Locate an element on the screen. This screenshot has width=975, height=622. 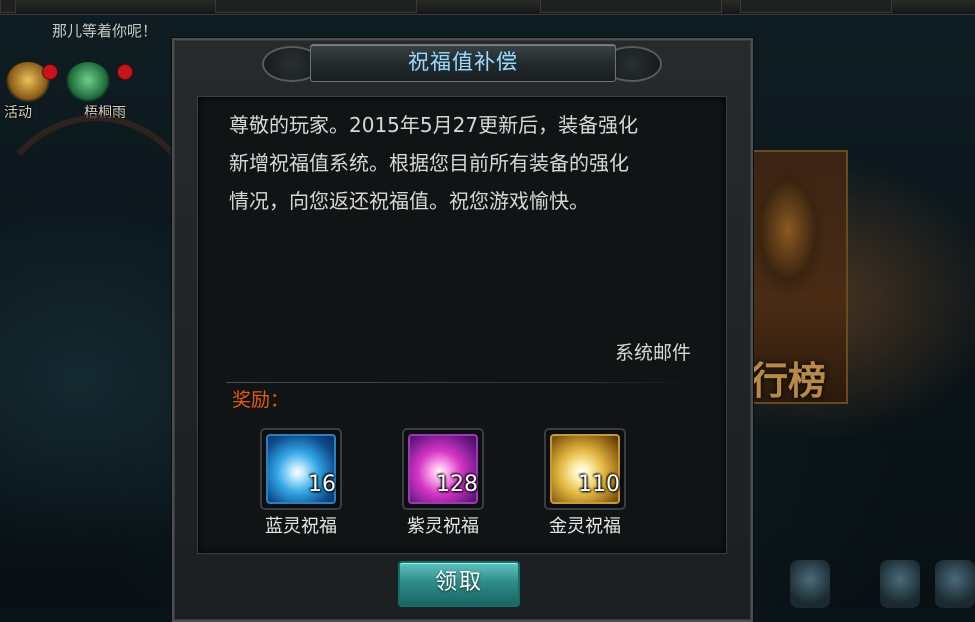
item-name: 紫灵祝福 is located at coordinates (443, 526).